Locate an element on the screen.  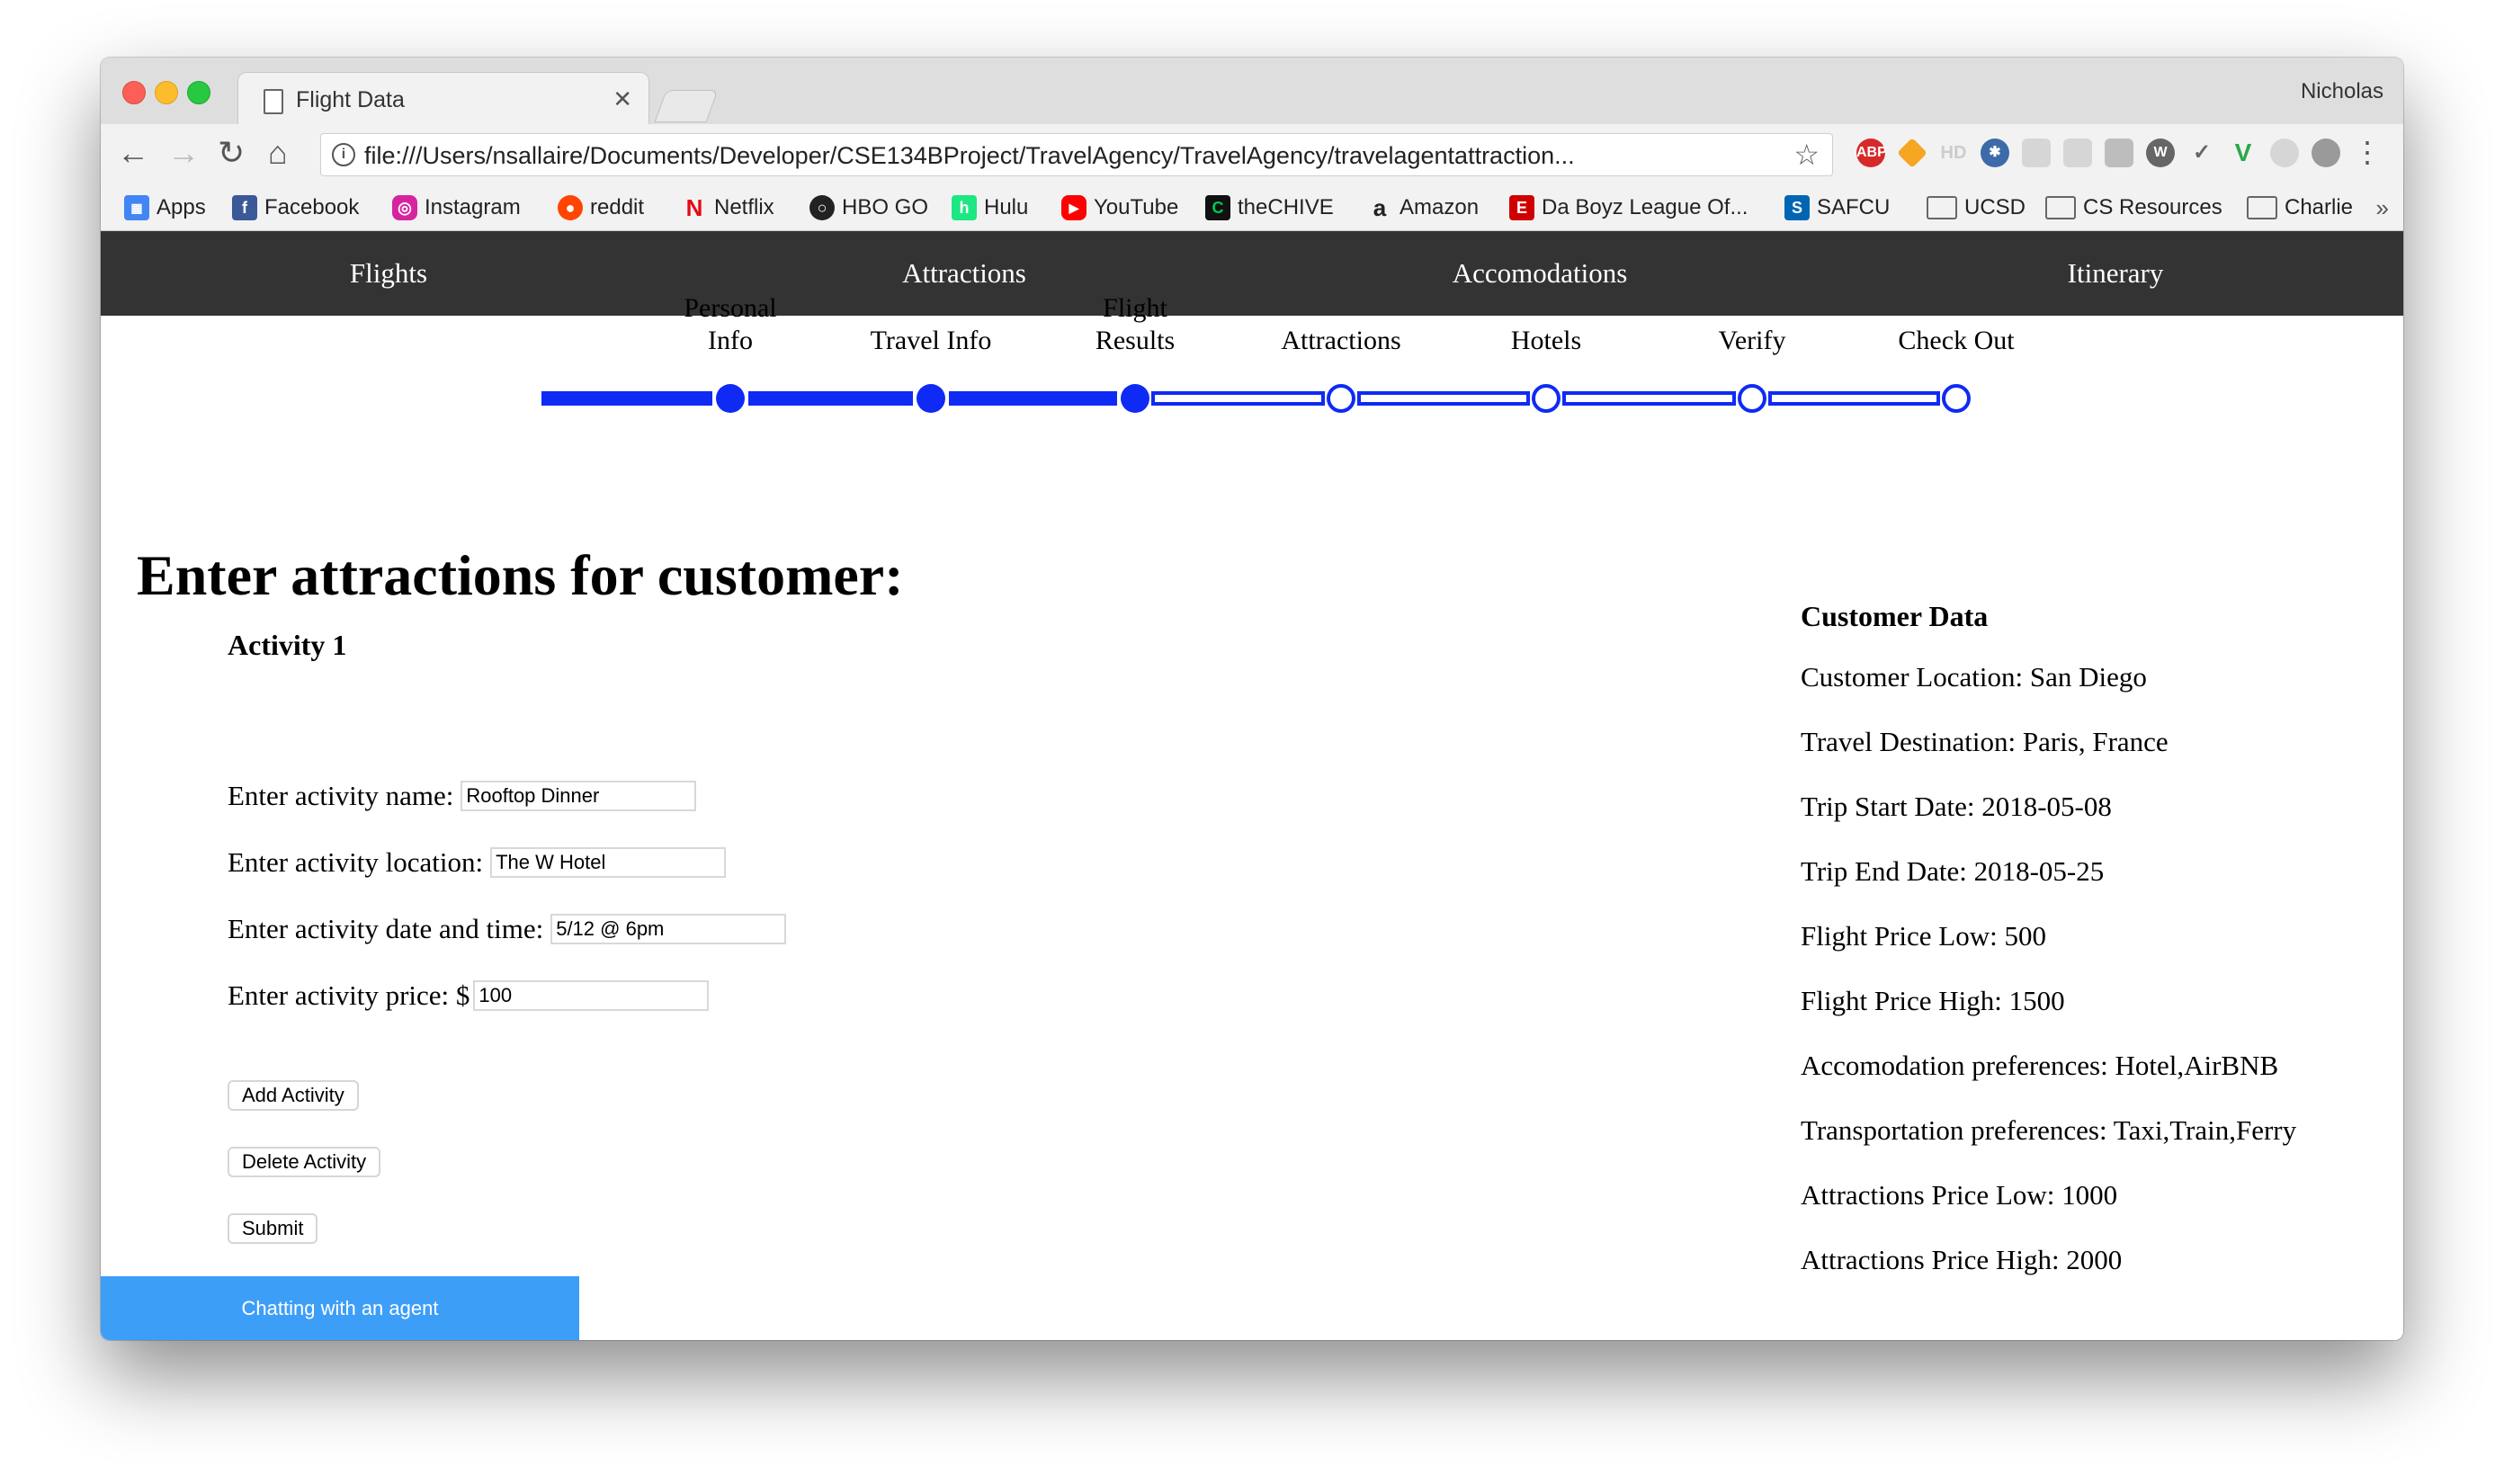
espn-icon: E is located at coordinates (1521, 207).